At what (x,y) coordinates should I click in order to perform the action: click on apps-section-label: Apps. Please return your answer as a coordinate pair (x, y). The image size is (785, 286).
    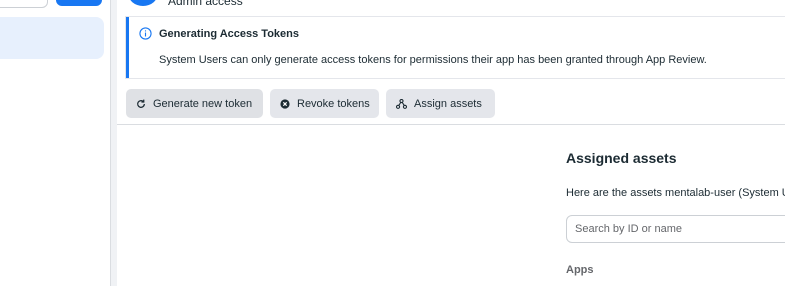
    Looking at the image, I should click on (580, 270).